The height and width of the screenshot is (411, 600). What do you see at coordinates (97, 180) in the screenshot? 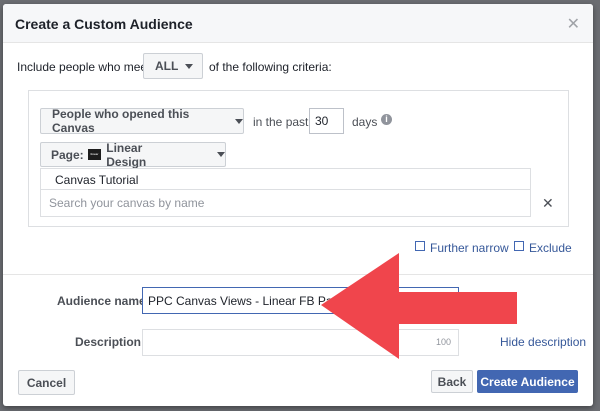
I see `selected-canvas-label: Canvas Tutorial` at bounding box center [97, 180].